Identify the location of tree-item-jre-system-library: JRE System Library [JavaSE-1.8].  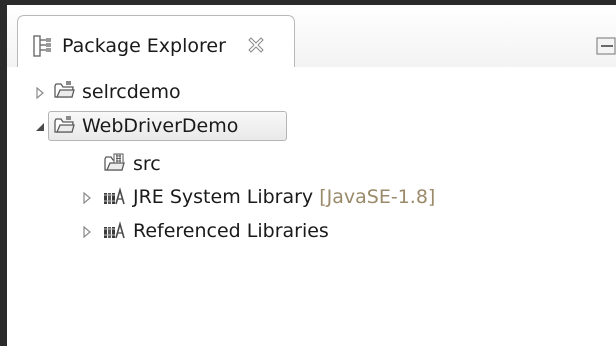
(257, 197).